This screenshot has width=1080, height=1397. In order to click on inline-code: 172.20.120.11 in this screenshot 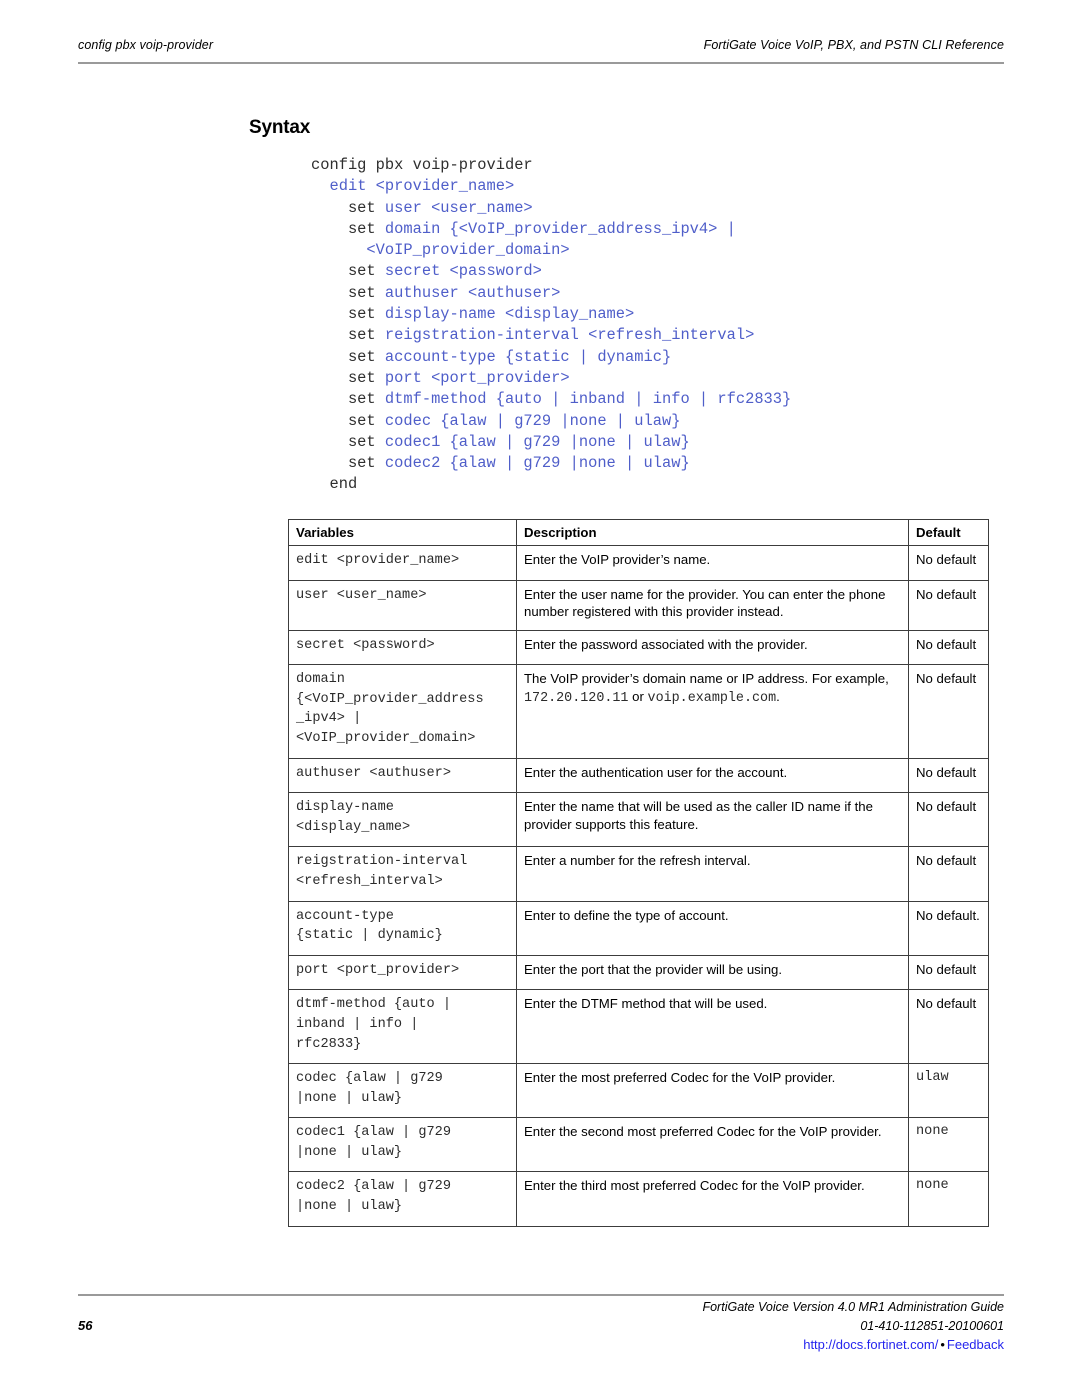, I will do `click(576, 698)`.